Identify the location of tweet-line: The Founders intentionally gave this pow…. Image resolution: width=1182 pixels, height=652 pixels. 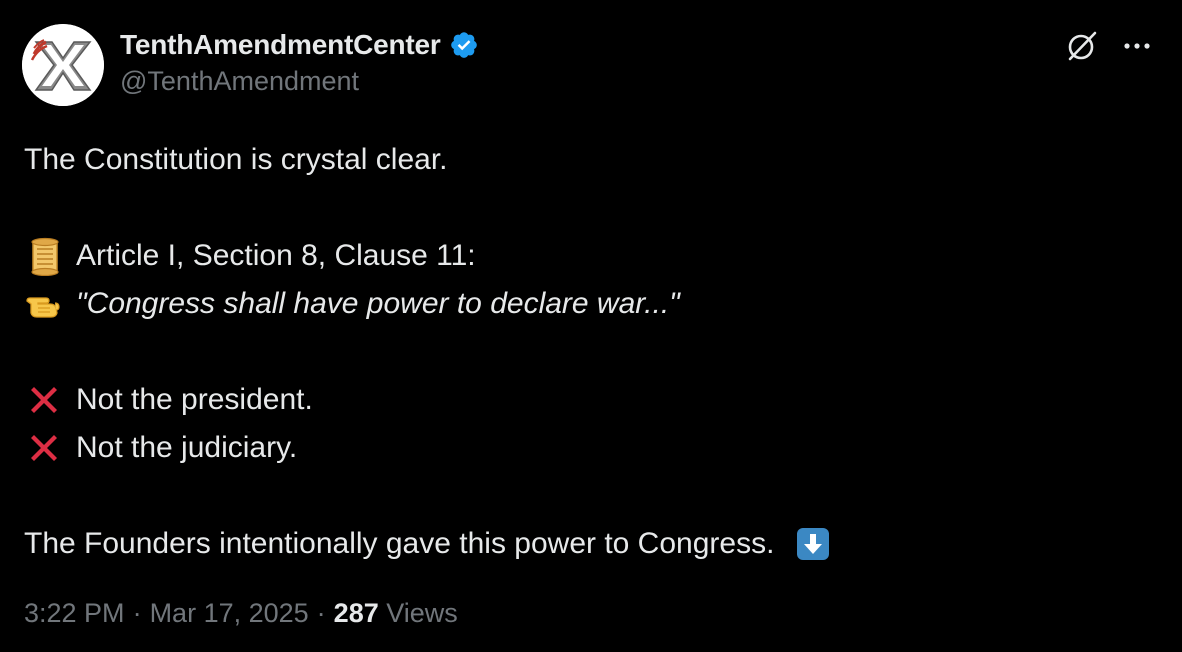
(589, 544).